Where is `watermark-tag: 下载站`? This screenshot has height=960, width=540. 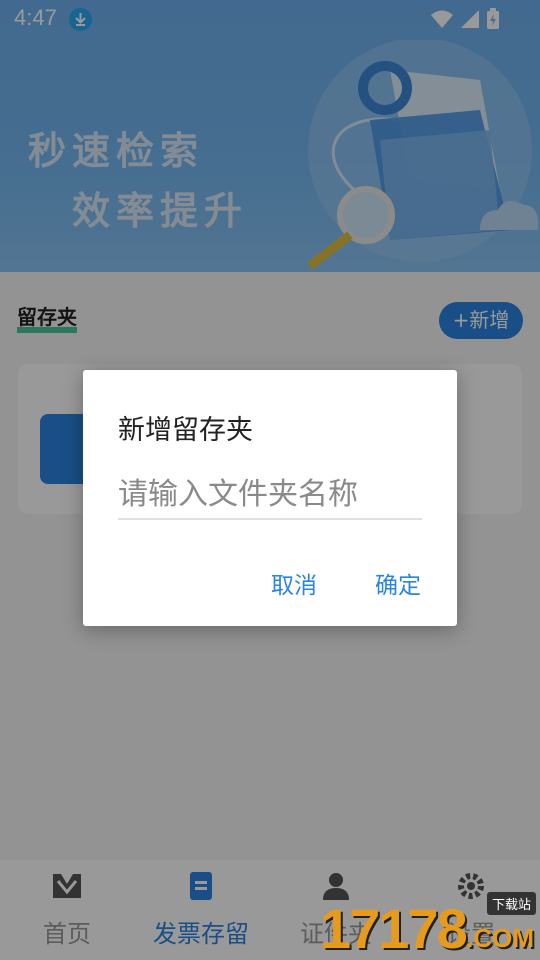
watermark-tag: 下载站 is located at coordinates (511, 903).